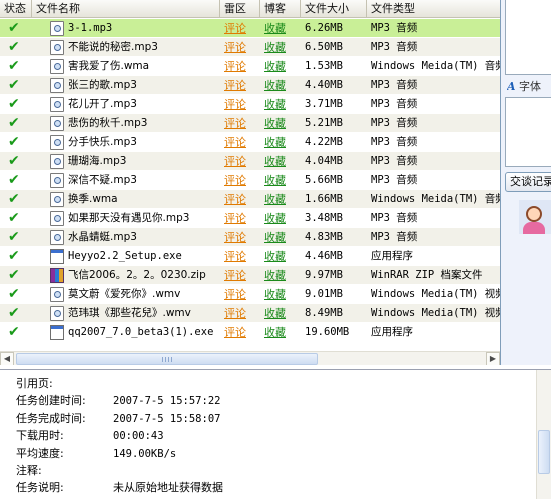 The image size is (551, 499). Describe the element at coordinates (250, 332) in the screenshot. I see `table-row: ✔ qq2007_7.0_beta3(1).exe 评论 收藏 19.60MB 应用程序` at that location.